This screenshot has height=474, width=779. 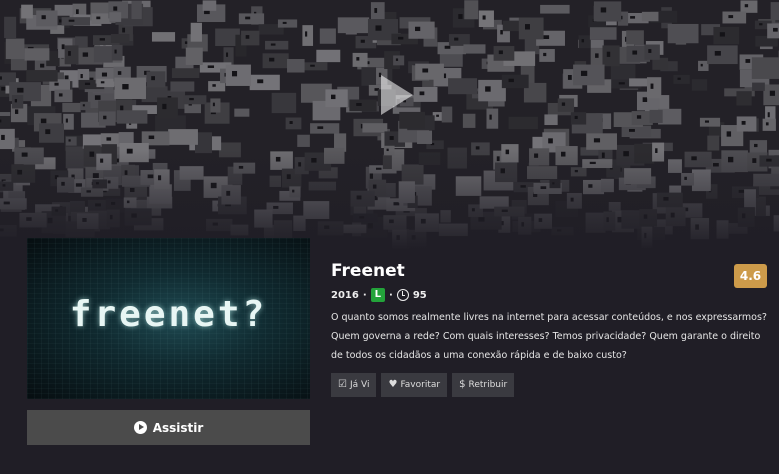 What do you see at coordinates (397, 95) in the screenshot?
I see `hero-play-icon` at bounding box center [397, 95].